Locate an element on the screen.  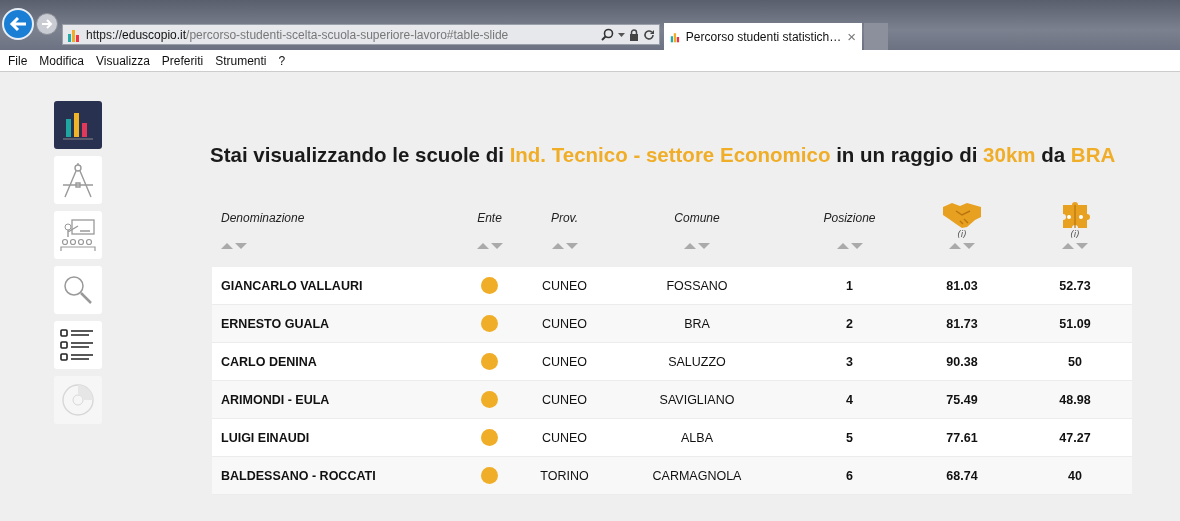
table-cell: 4 is located at coordinates (849, 399).